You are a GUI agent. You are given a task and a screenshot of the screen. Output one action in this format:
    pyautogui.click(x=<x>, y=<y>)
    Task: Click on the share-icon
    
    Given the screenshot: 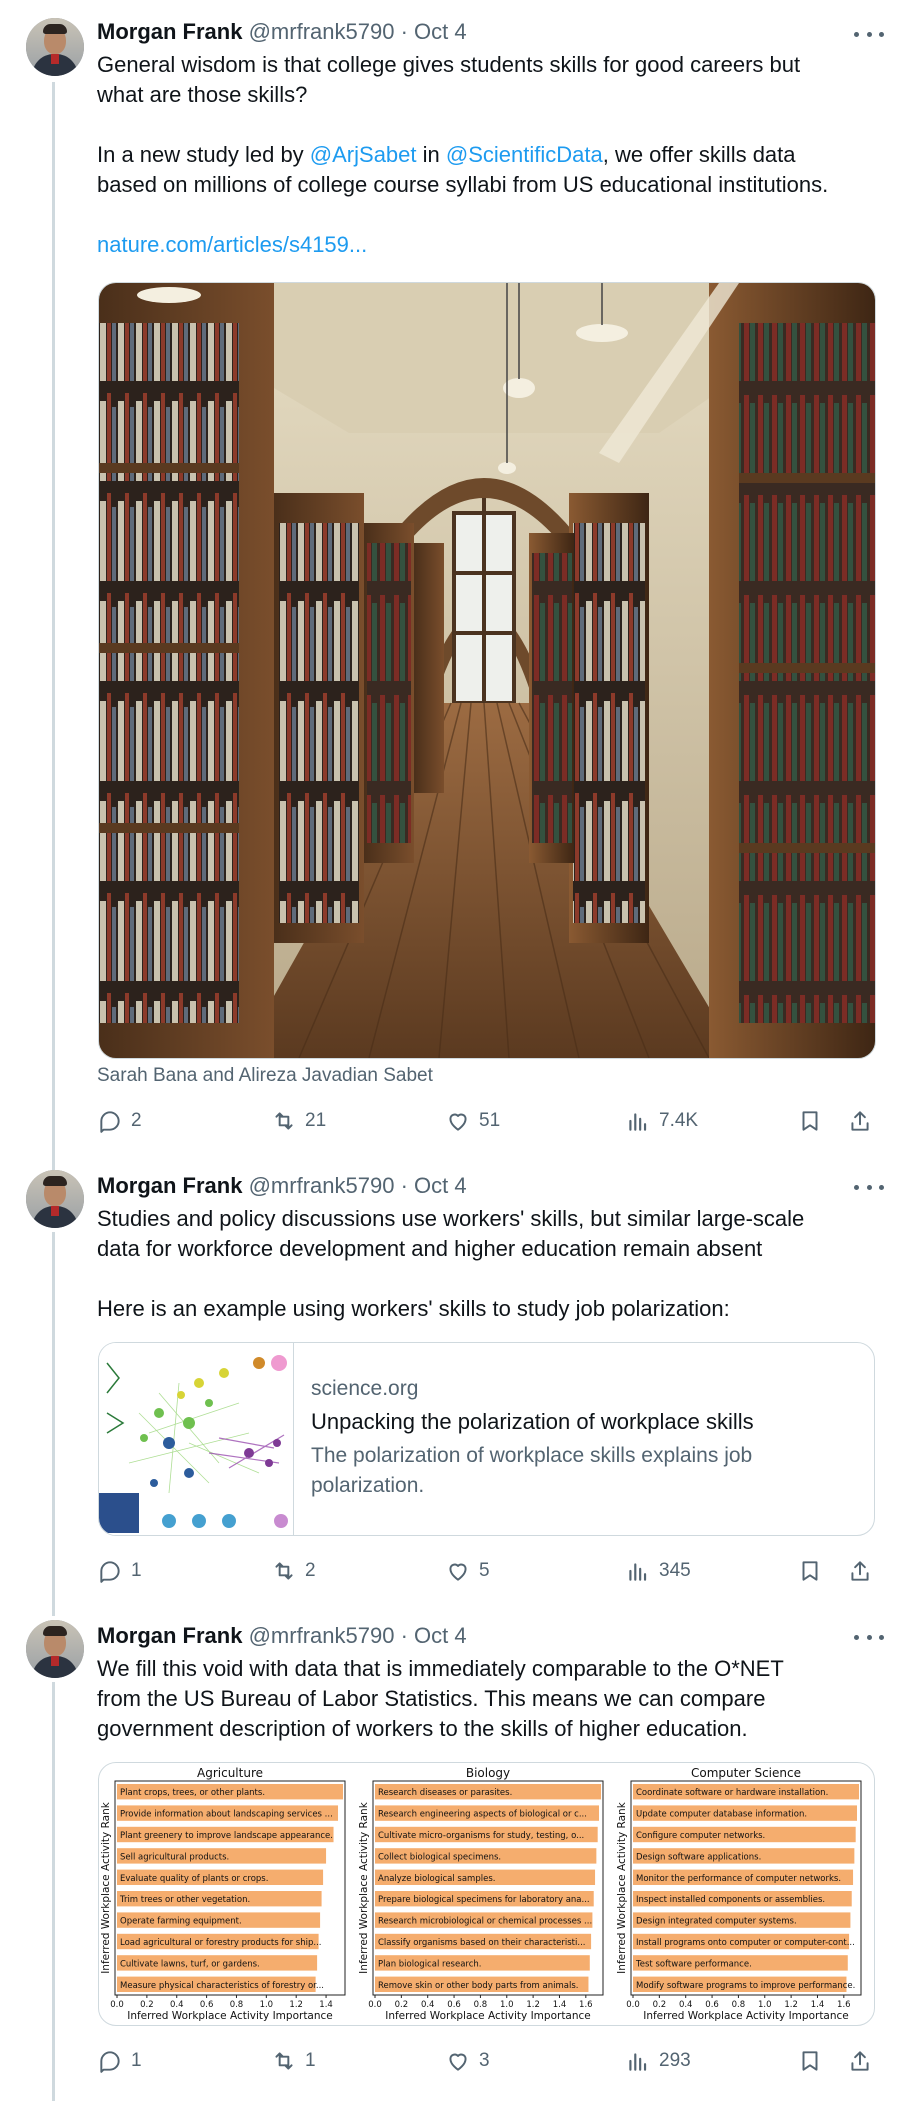 What is the action you would take?
    pyautogui.click(x=860, y=1121)
    